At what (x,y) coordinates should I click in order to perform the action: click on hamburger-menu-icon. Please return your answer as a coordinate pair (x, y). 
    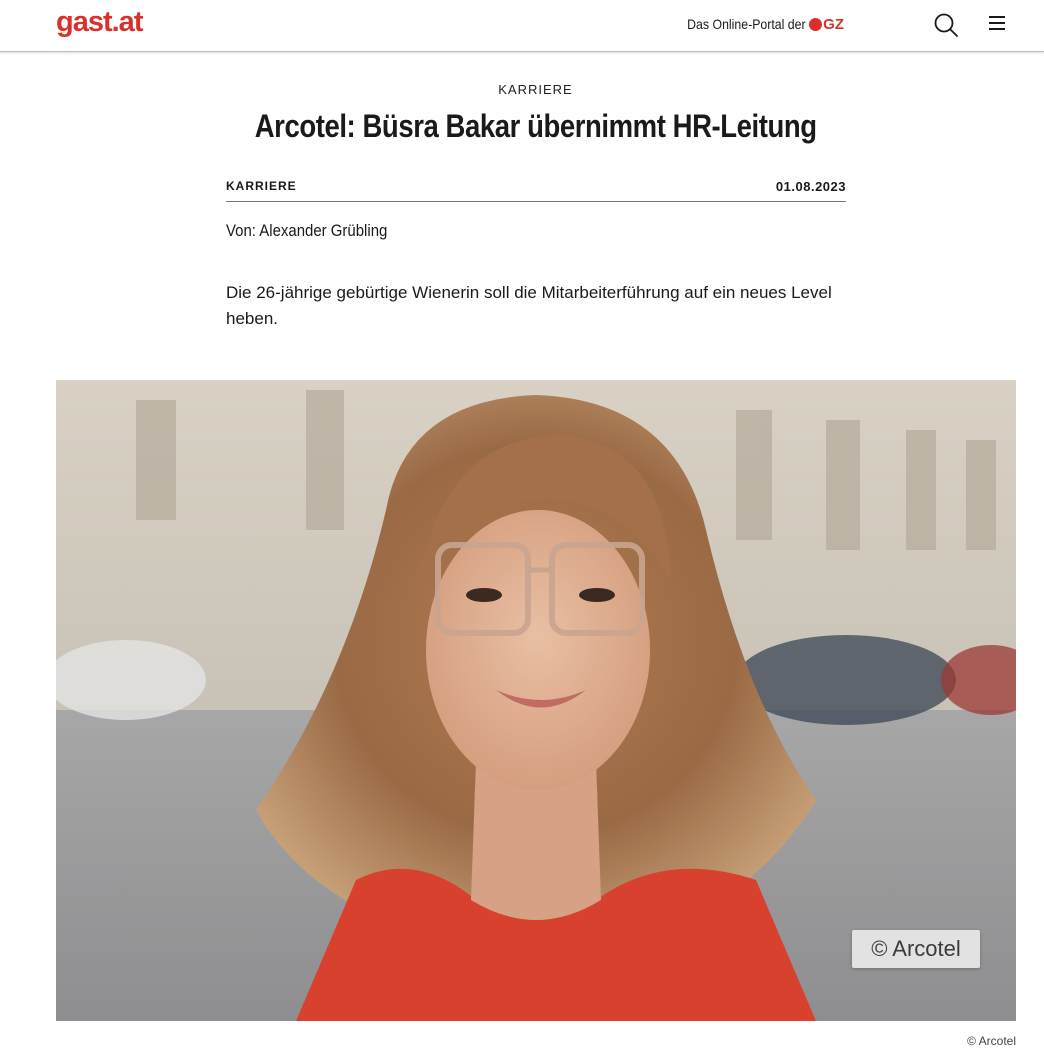
    Looking at the image, I should click on (999, 23).